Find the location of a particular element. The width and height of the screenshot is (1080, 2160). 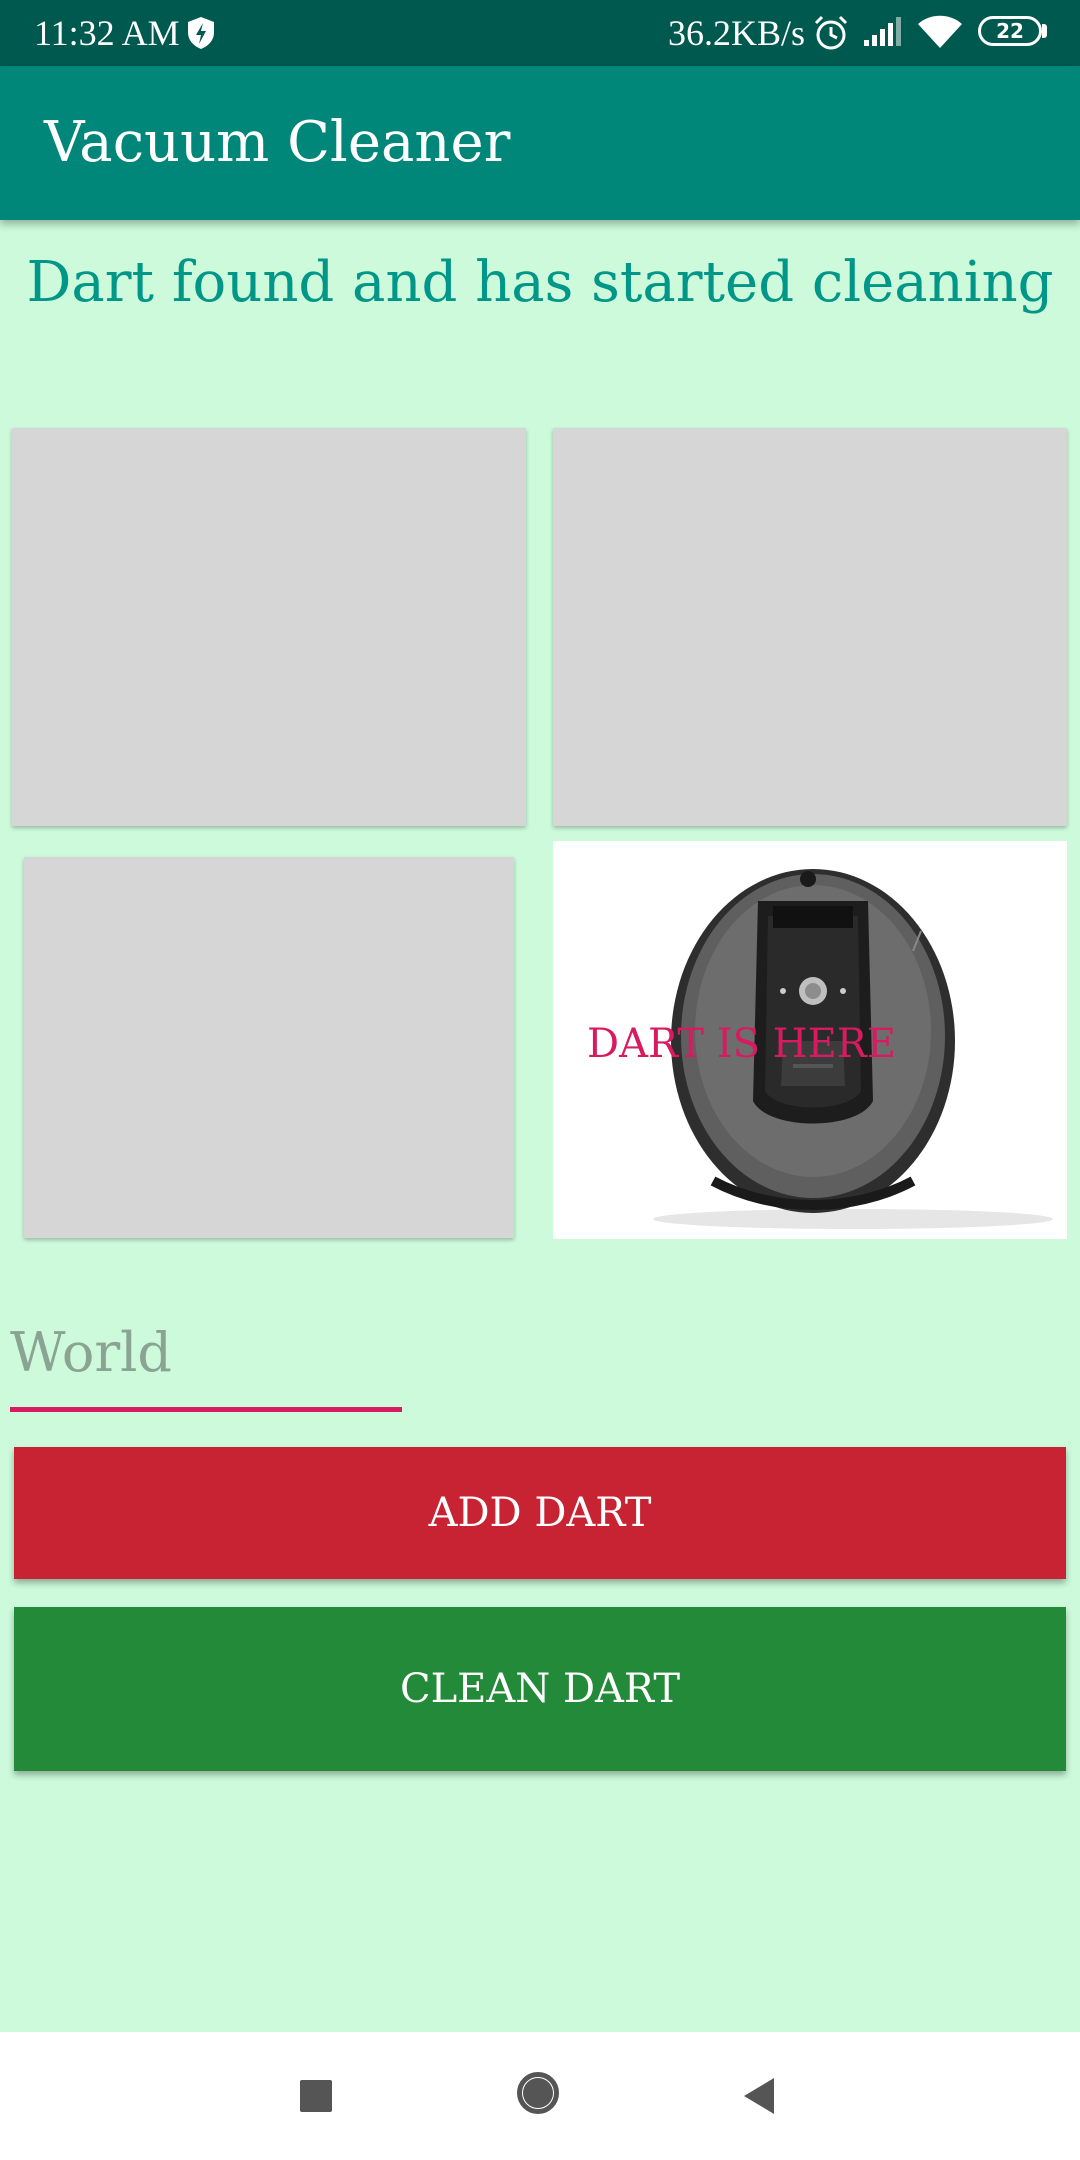

home-circle-inner is located at coordinates (538, 2093).